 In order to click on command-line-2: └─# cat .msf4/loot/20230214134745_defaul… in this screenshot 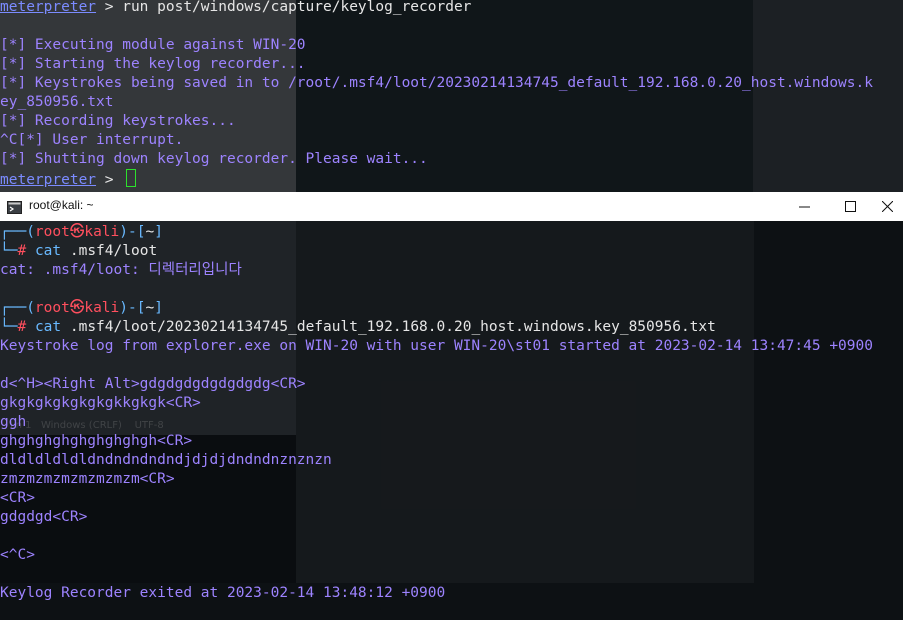, I will do `click(358, 327)`.